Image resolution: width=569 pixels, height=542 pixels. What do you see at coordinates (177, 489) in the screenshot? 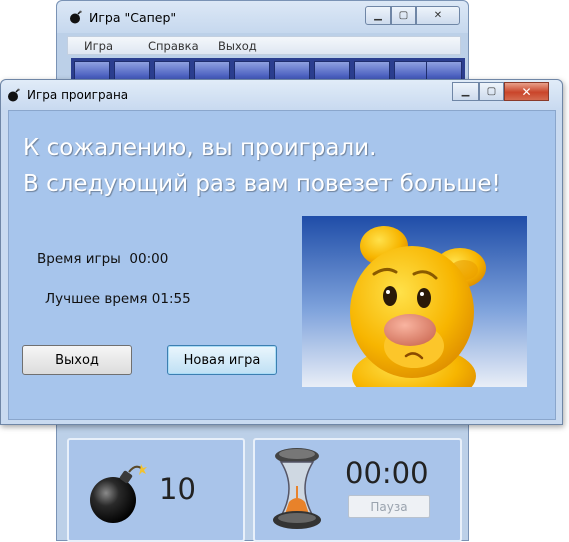
I see `mine-counter: 10` at bounding box center [177, 489].